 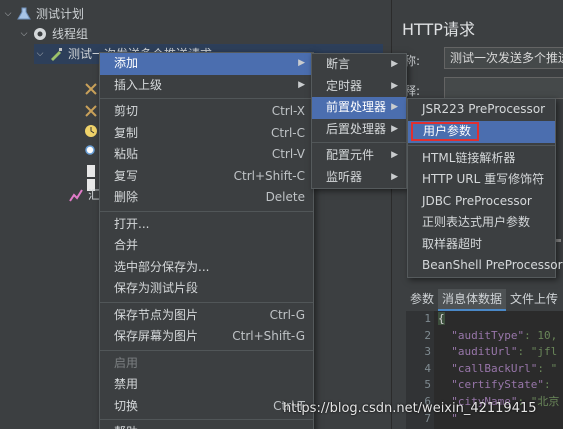 What do you see at coordinates (126, 405) in the screenshot?
I see `menu-item-label: 切换` at bounding box center [126, 405].